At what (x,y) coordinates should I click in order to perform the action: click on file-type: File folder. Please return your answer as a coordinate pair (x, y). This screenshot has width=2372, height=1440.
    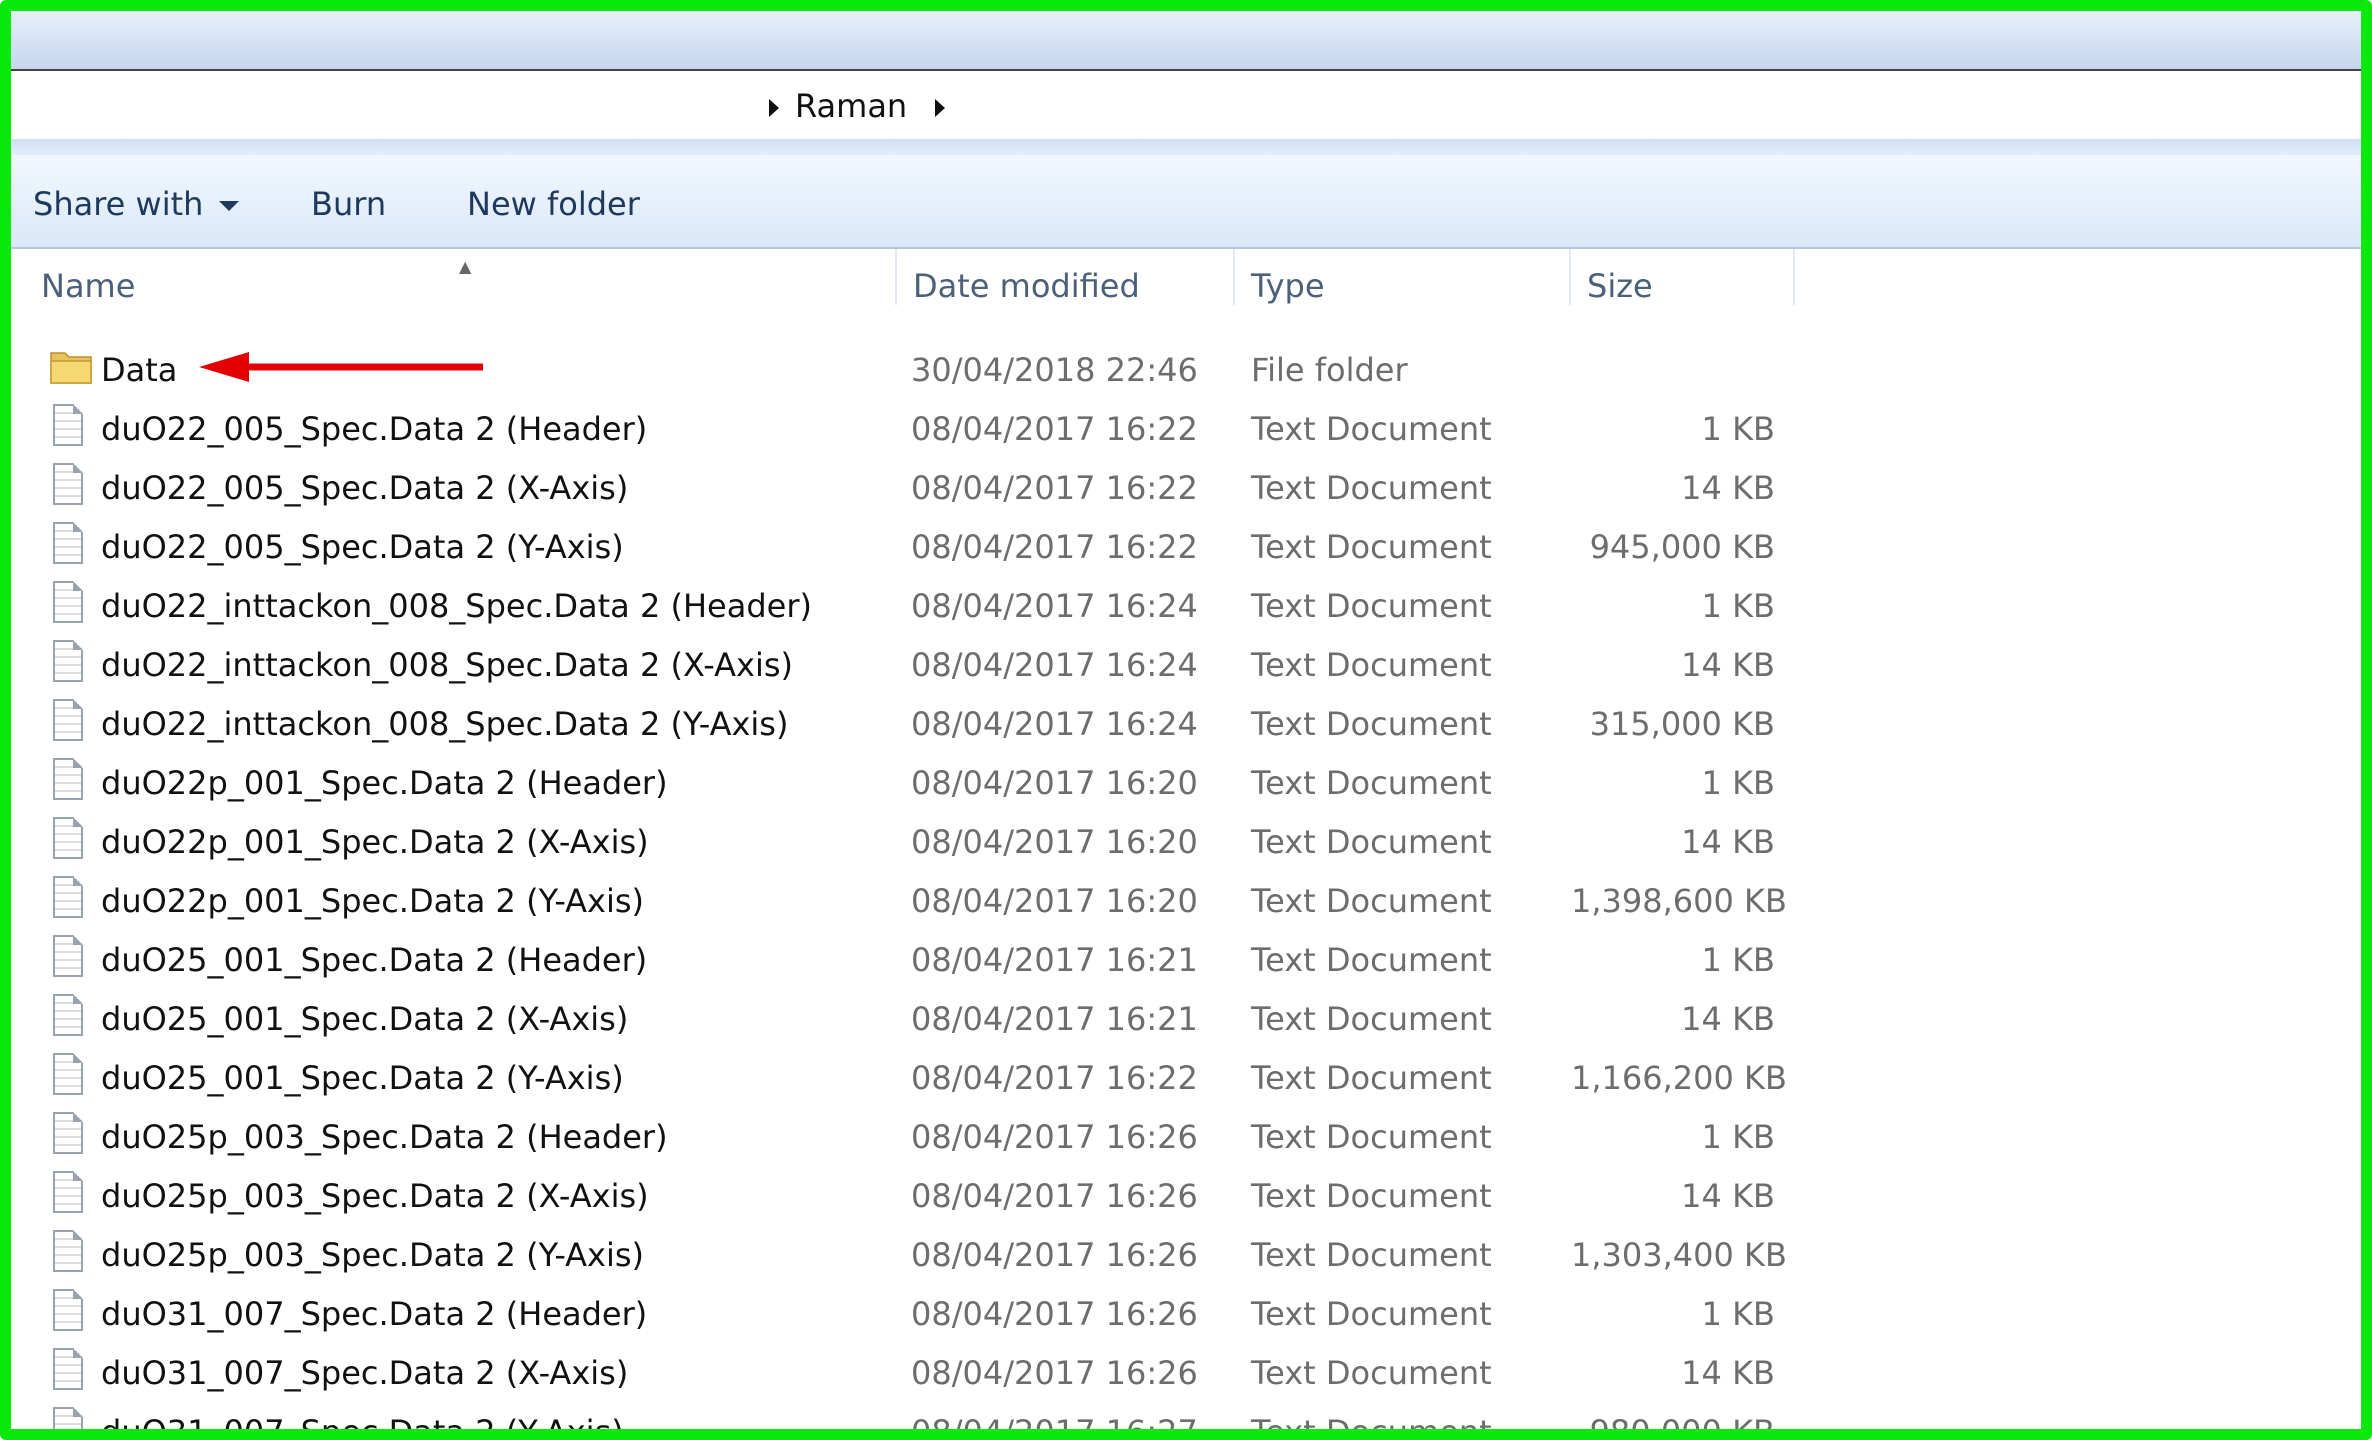
    Looking at the image, I should click on (1329, 370).